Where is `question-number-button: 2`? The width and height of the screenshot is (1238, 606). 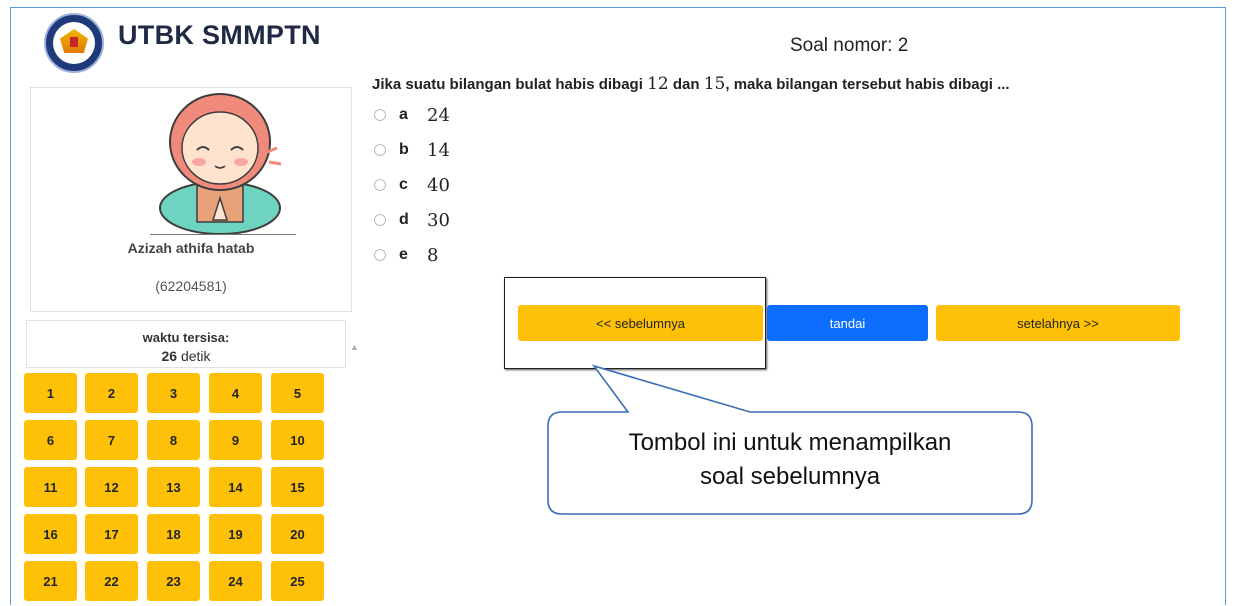
question-number-button: 2 is located at coordinates (111, 393).